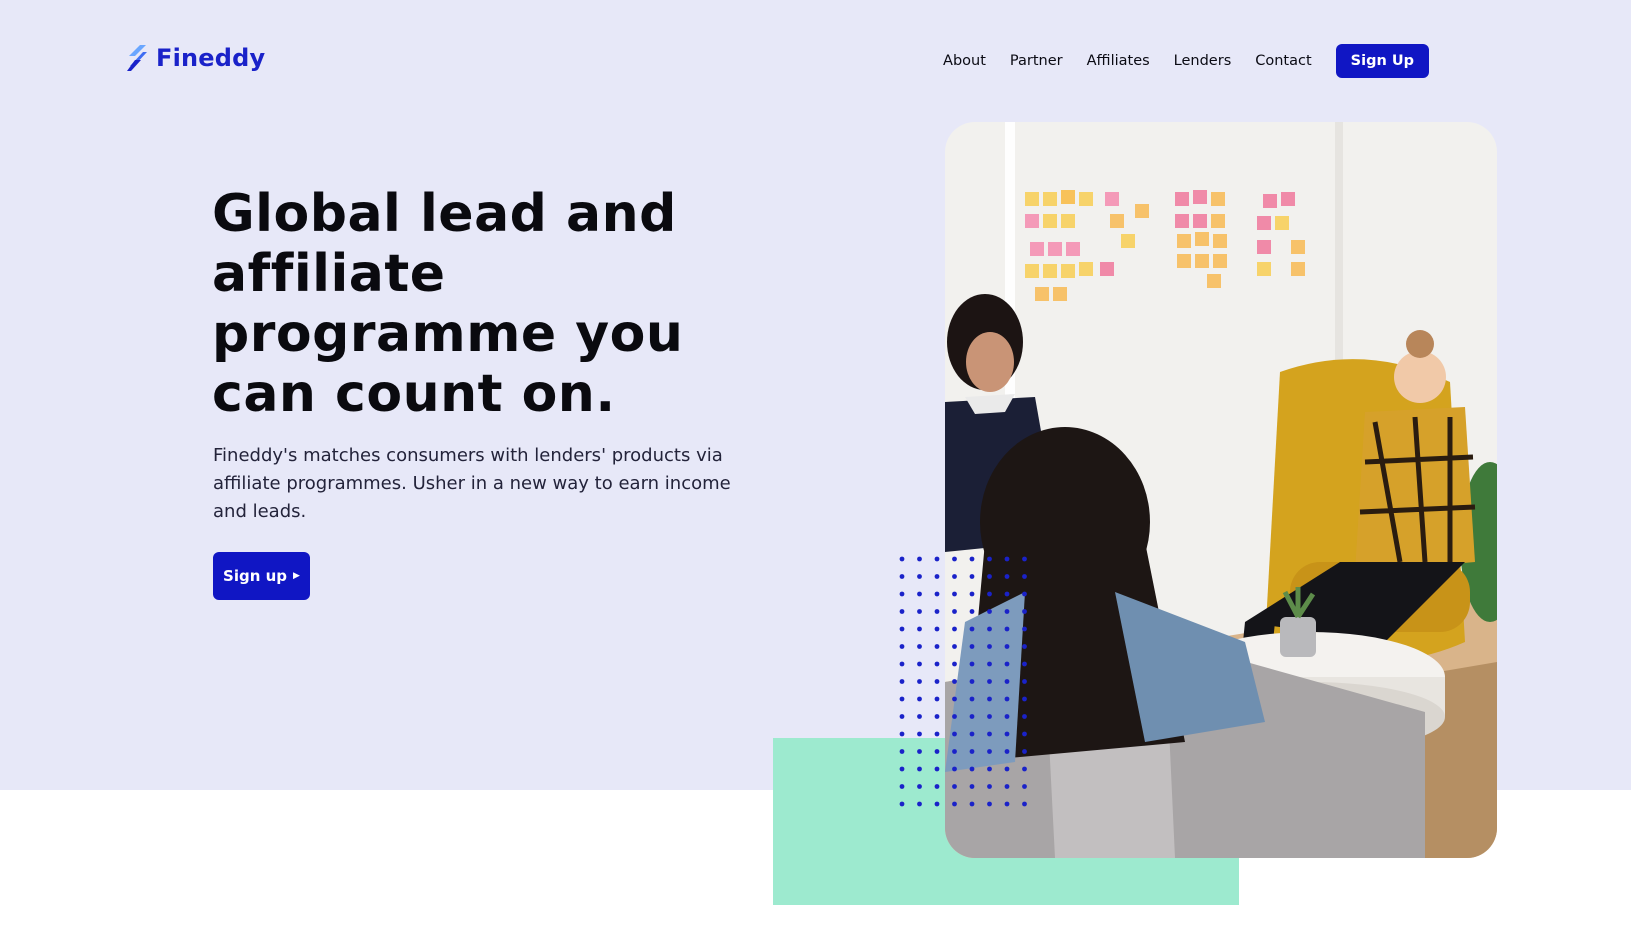 Image resolution: width=1631 pixels, height=940 pixels. Describe the element at coordinates (448, 334) in the screenshot. I see `headline-line: programme you` at that location.